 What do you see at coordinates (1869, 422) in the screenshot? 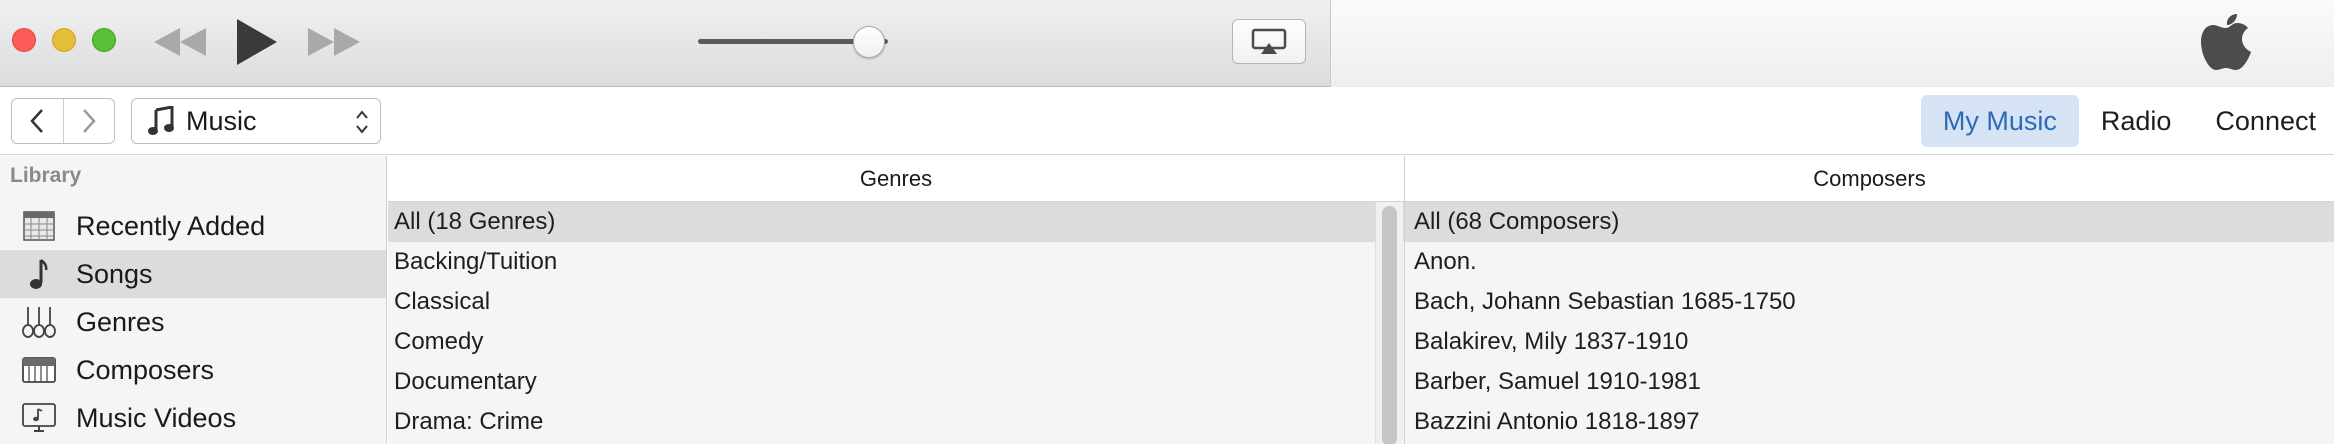
I see `list-item: Bazzini Antonio 1818-1897` at bounding box center [1869, 422].